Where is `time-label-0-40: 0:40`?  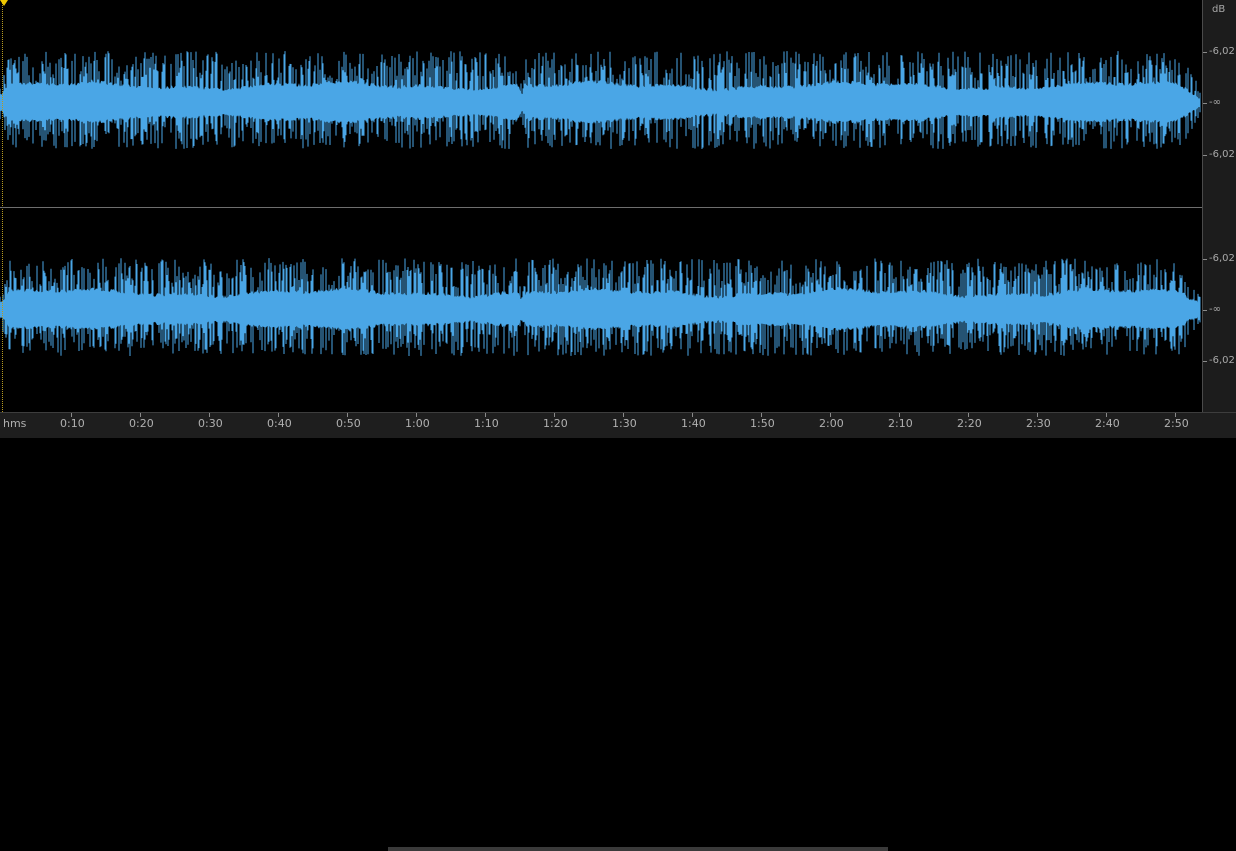
time-label-0-40: 0:40 is located at coordinates (279, 423).